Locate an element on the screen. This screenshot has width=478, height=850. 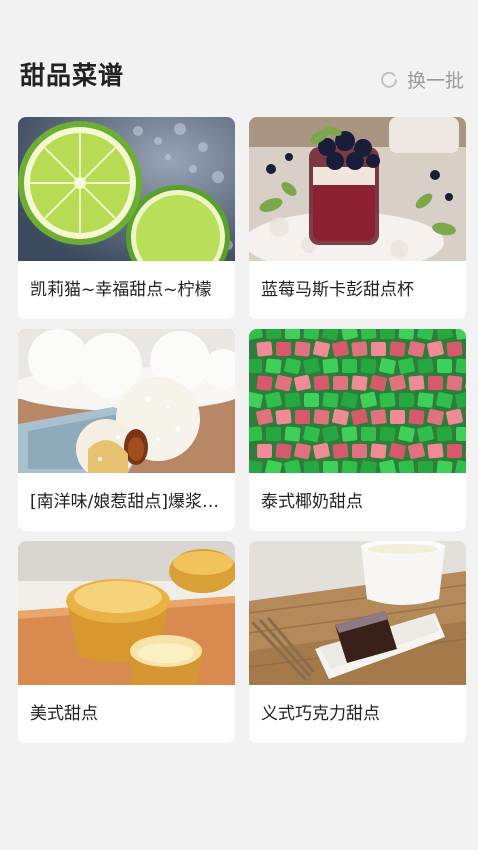
lime-slices-image is located at coordinates (126, 189).